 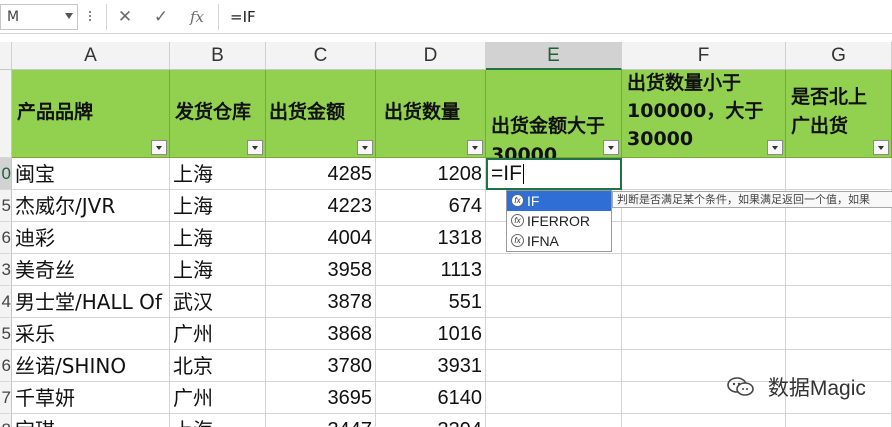 I want to click on row-header, so click(x=6, y=114).